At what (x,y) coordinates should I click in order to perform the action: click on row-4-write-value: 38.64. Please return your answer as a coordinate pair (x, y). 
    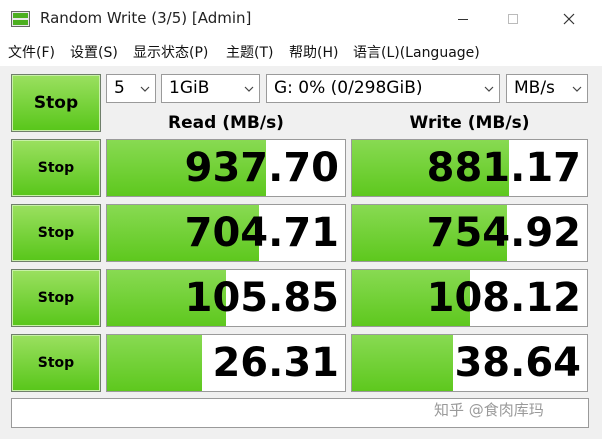
    Looking at the image, I should click on (517, 363).